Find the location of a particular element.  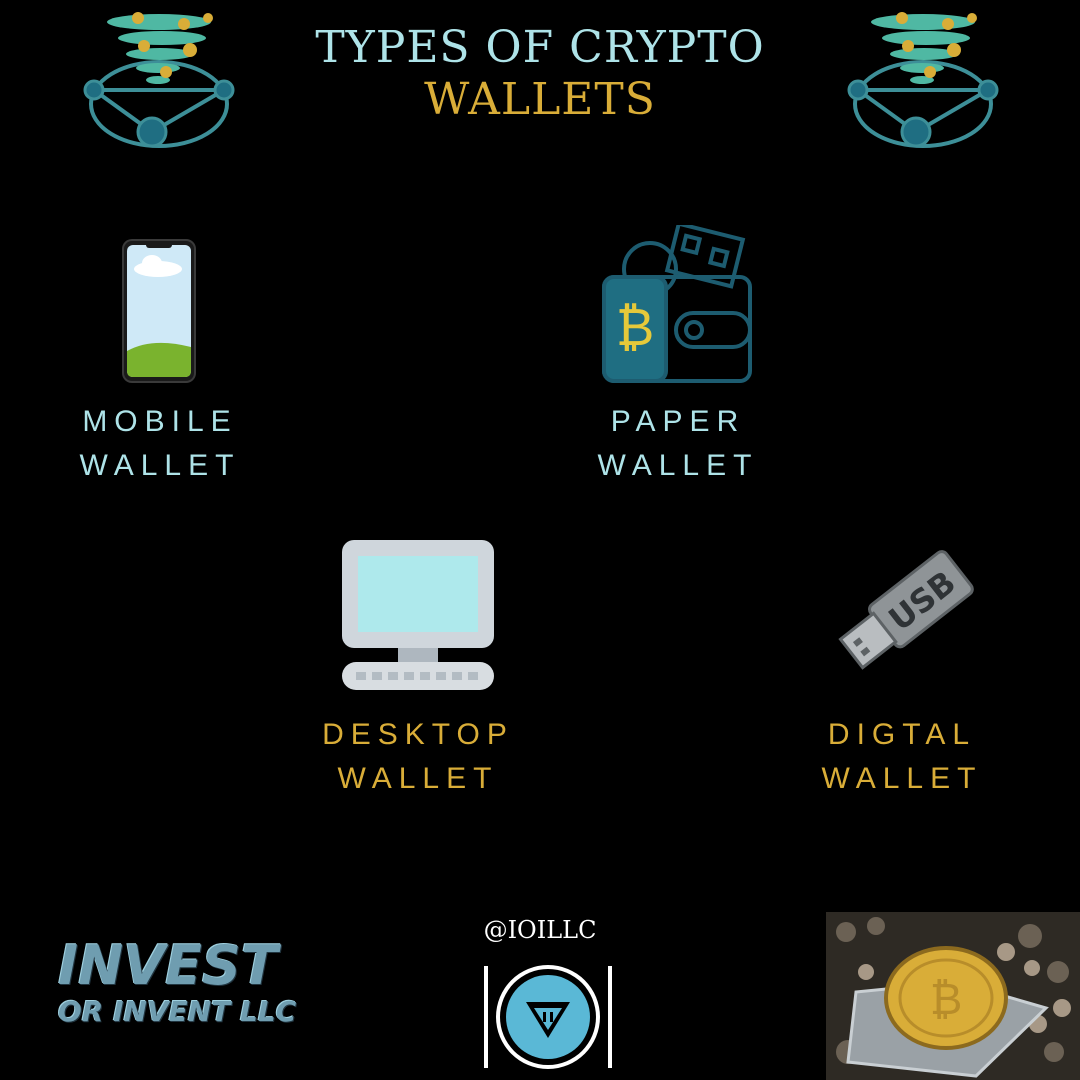

wallet-label-mobile: MOBILE WALLET is located at coordinates (160, 444).